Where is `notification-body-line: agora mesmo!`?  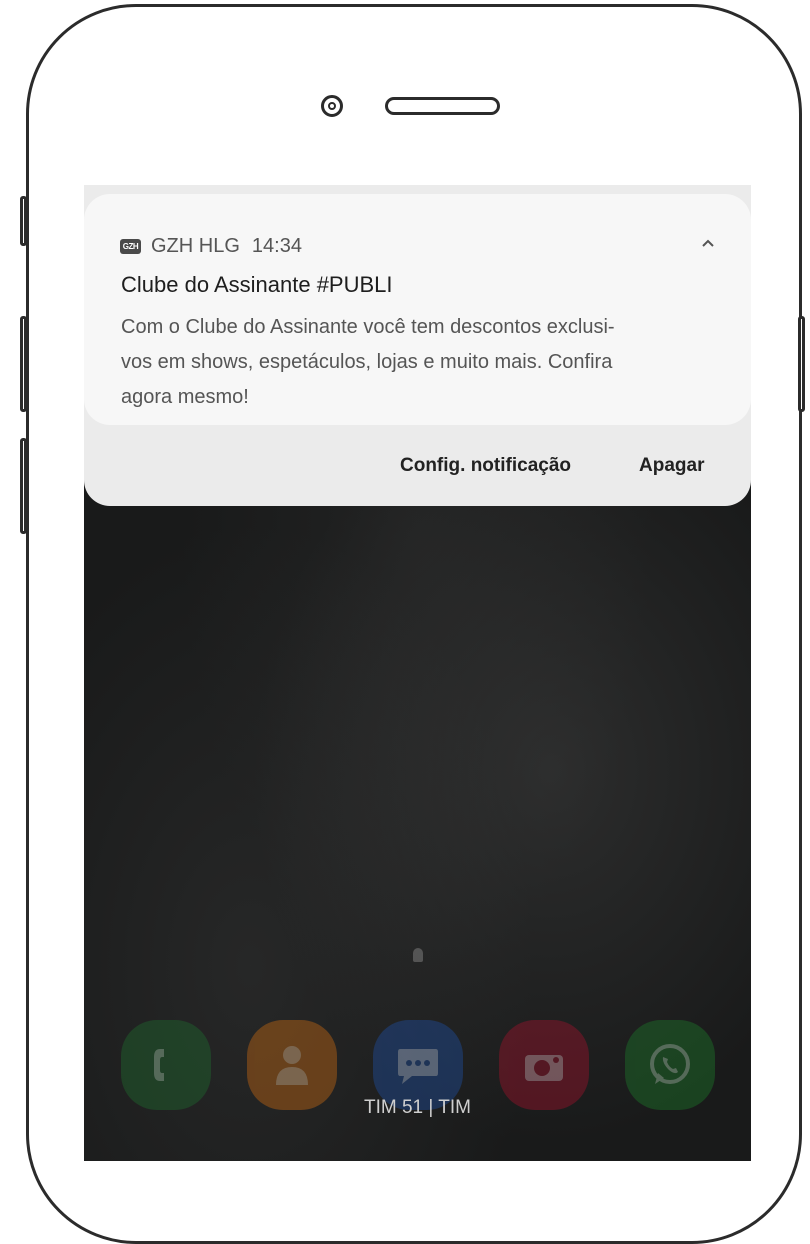 notification-body-line: agora mesmo! is located at coordinates (185, 397).